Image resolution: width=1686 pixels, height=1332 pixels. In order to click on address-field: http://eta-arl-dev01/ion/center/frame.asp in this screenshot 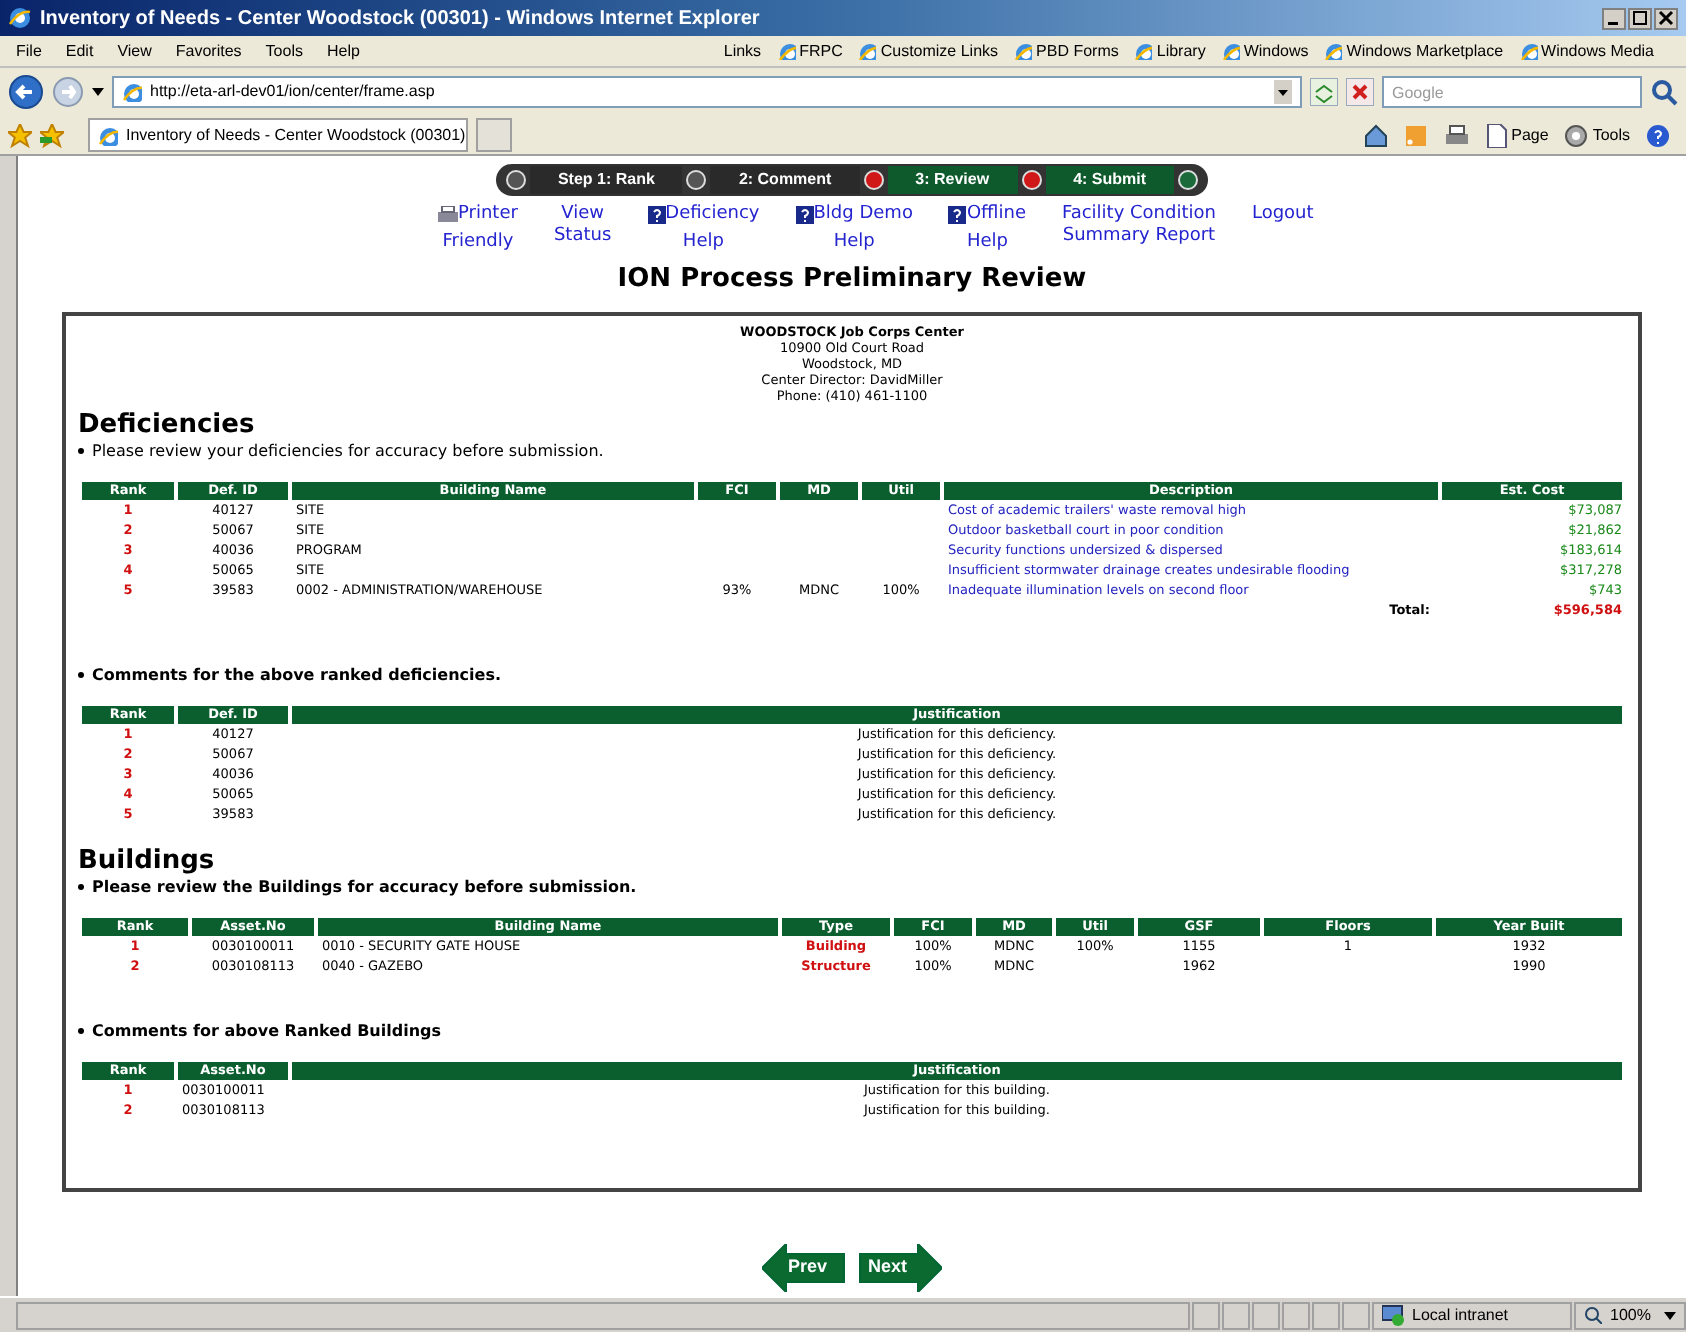, I will do `click(707, 92)`.